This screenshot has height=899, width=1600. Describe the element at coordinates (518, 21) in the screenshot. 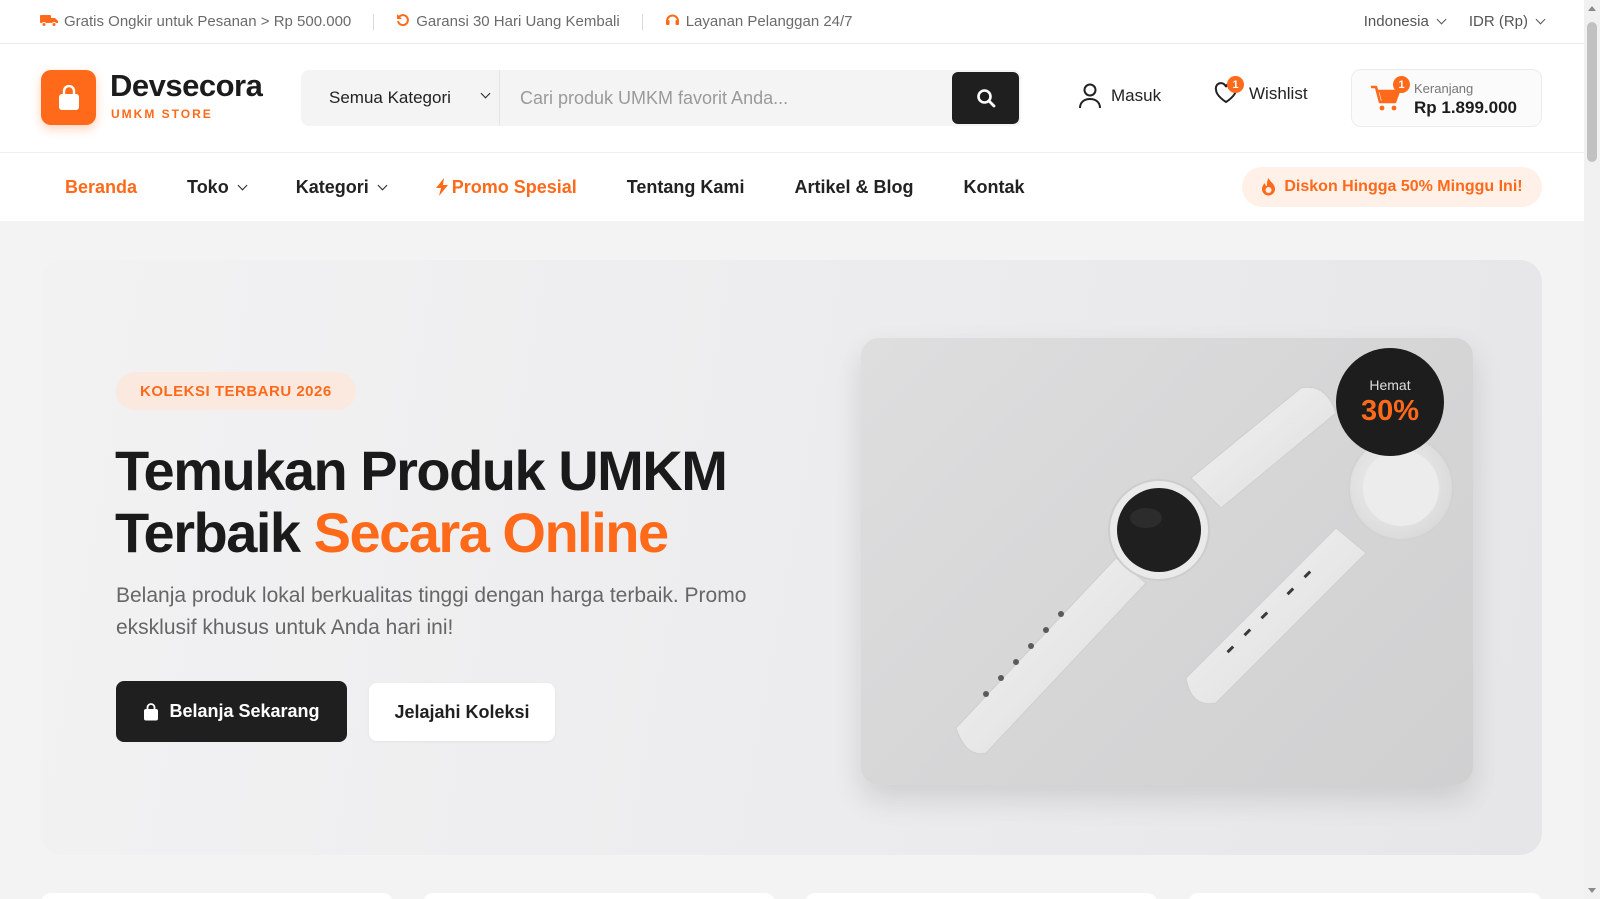

I see `promo-guarantee-text: Garansi 30 Hari Uang Kembali` at that location.